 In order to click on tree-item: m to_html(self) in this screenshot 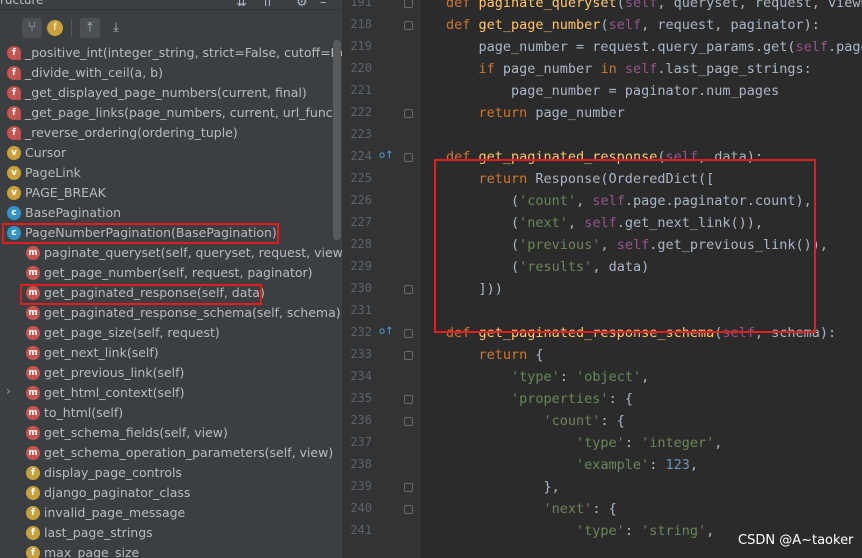, I will do `click(171, 413)`.